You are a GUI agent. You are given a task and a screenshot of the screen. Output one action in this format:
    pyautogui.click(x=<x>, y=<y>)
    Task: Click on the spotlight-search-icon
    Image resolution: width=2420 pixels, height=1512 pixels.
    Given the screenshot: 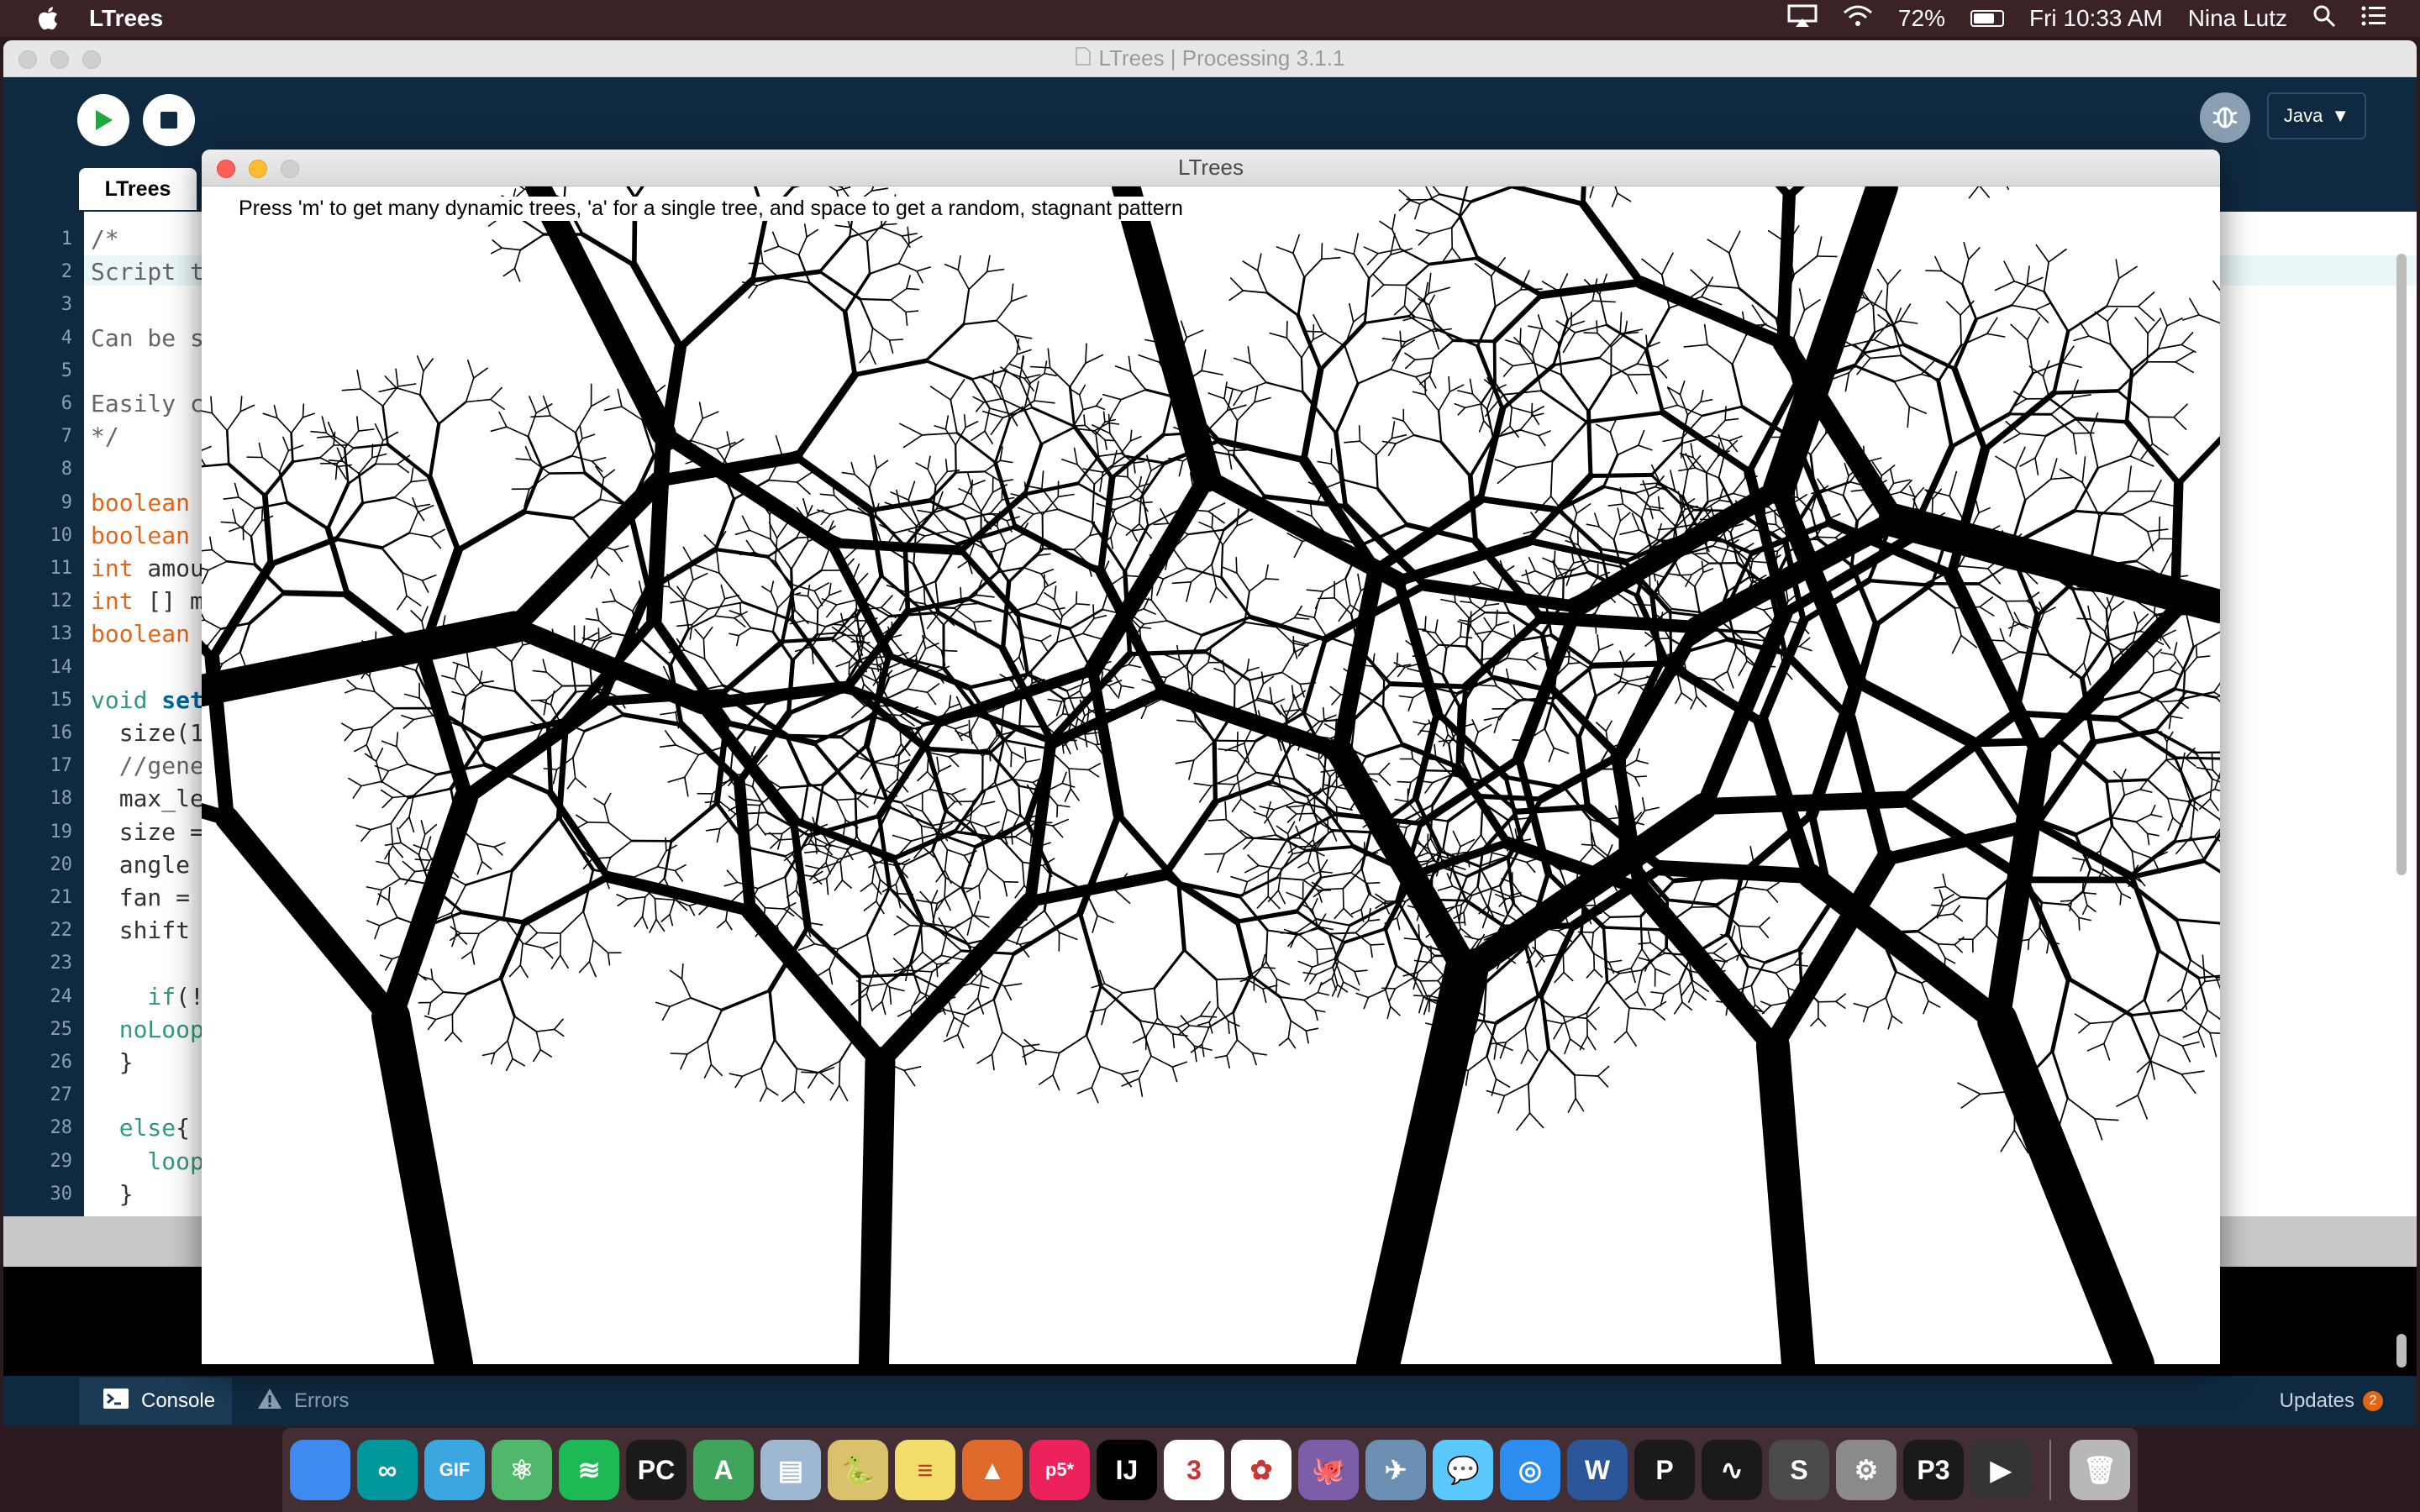 What is the action you would take?
    pyautogui.click(x=2324, y=19)
    